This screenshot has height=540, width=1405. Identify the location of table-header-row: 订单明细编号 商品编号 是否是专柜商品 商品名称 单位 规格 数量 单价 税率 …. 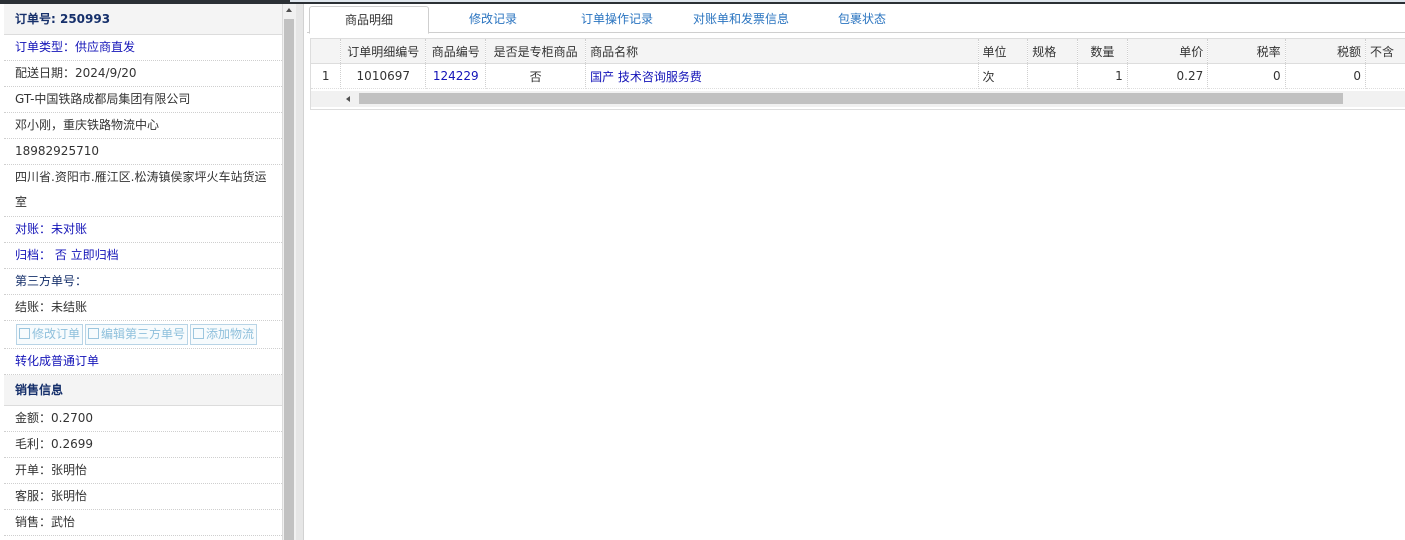
(858, 51).